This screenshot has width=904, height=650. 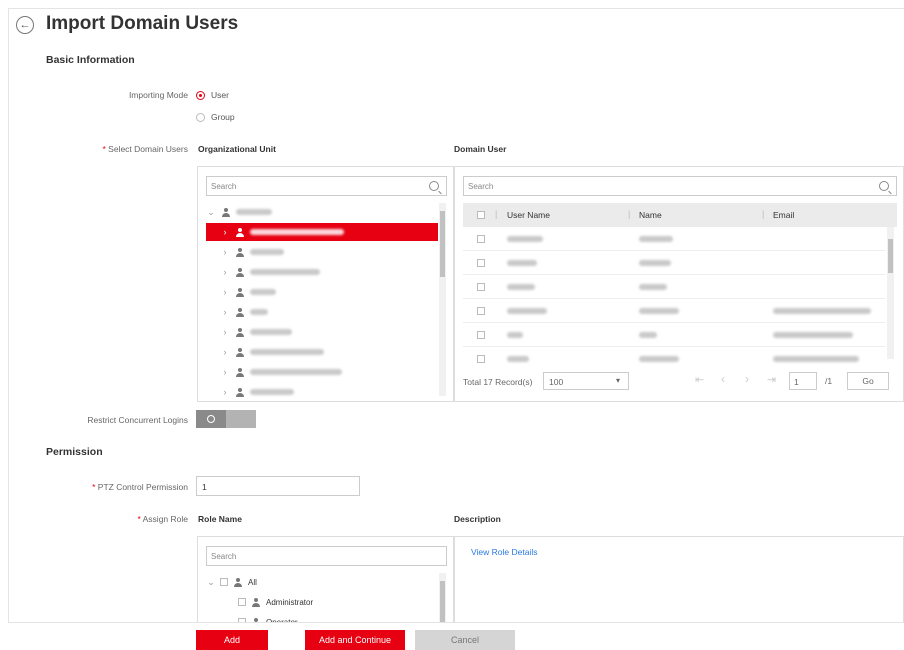 I want to click on radio-group-label: Group, so click(x=223, y=117).